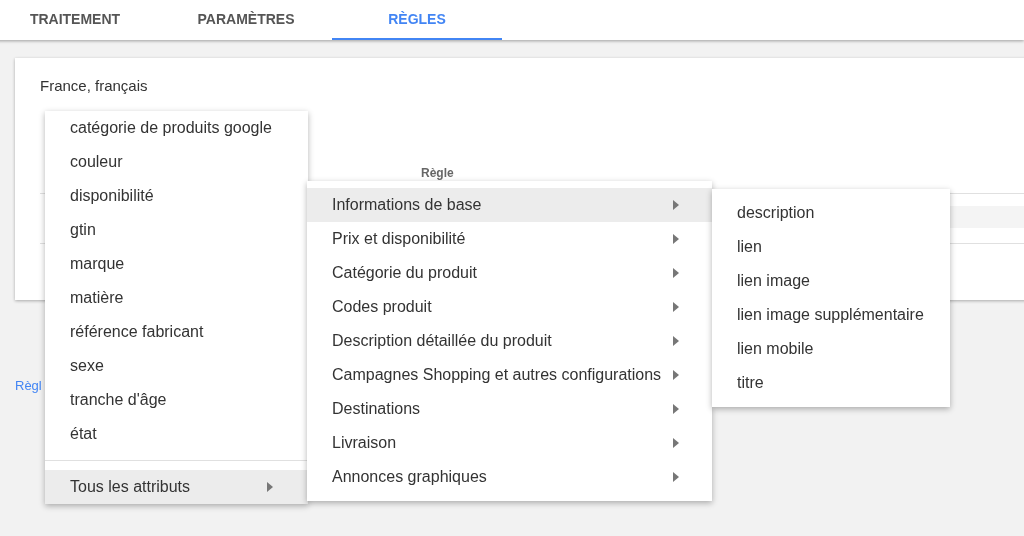 The height and width of the screenshot is (536, 1024). I want to click on menu-item: gtin, so click(176, 230).